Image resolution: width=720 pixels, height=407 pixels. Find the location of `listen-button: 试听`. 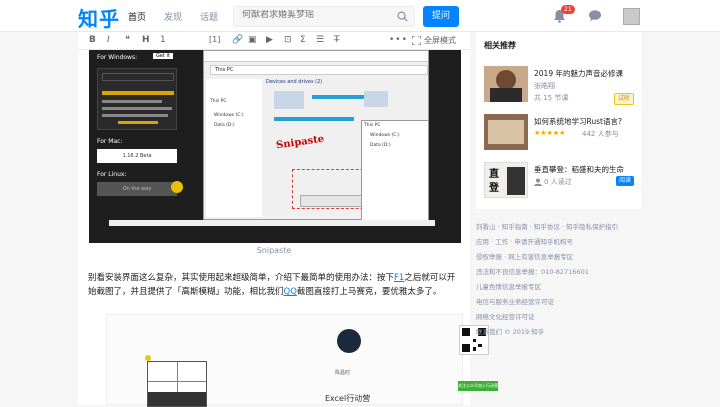

listen-button: 试听 is located at coordinates (623, 99).